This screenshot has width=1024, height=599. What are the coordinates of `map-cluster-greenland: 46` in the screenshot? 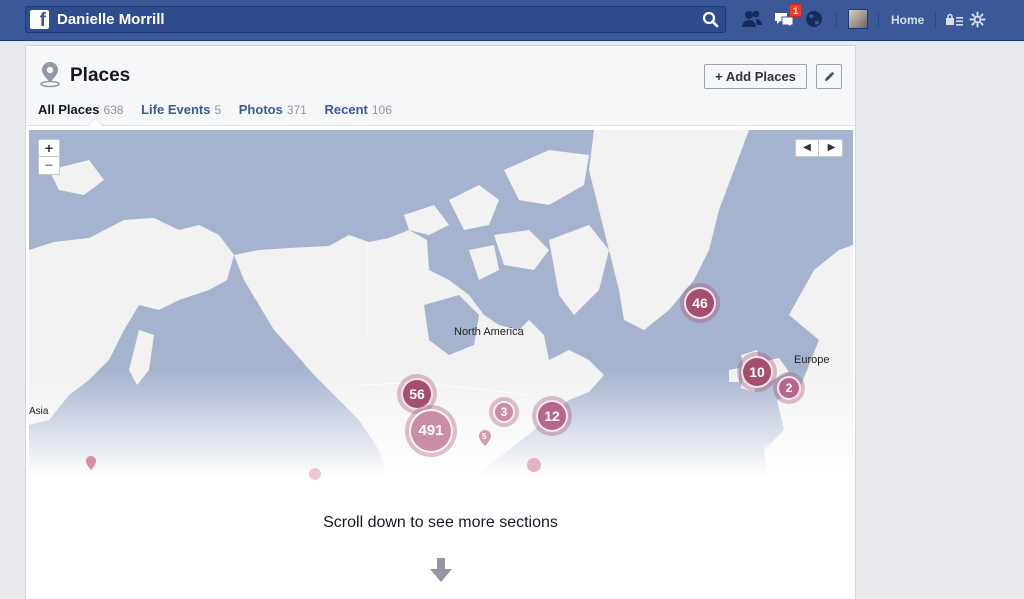 It's located at (700, 303).